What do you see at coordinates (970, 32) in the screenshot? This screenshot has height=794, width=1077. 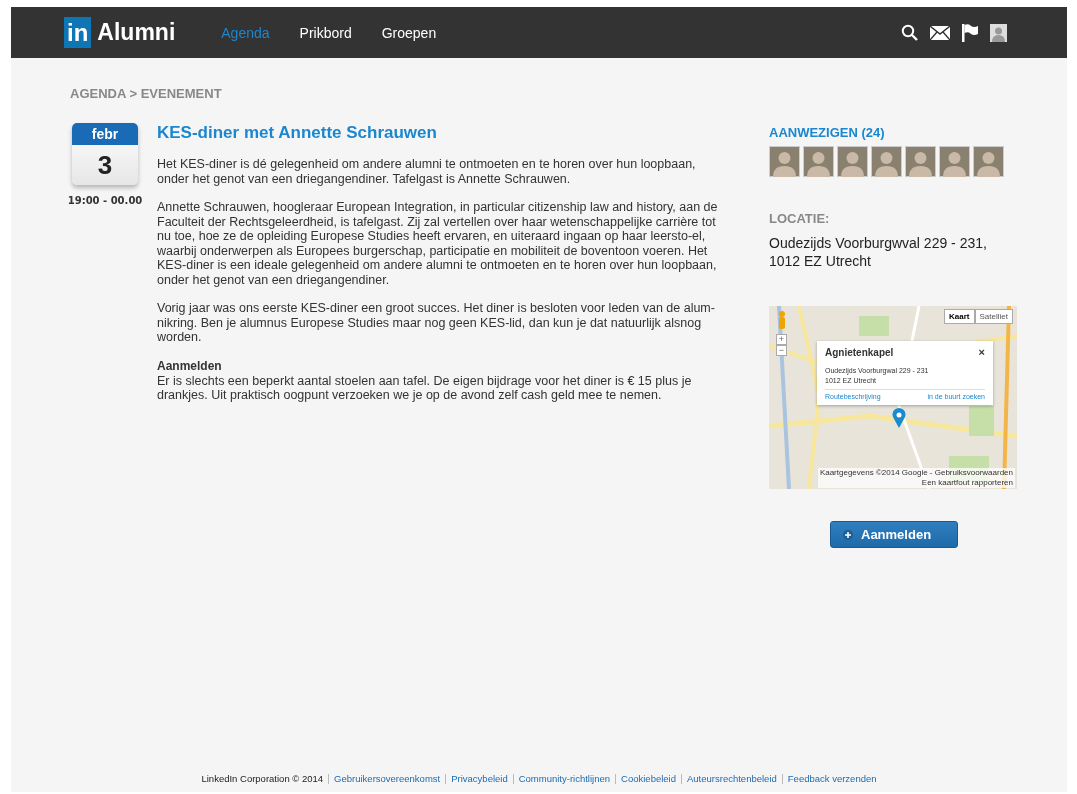 I see `flag-icon` at bounding box center [970, 32].